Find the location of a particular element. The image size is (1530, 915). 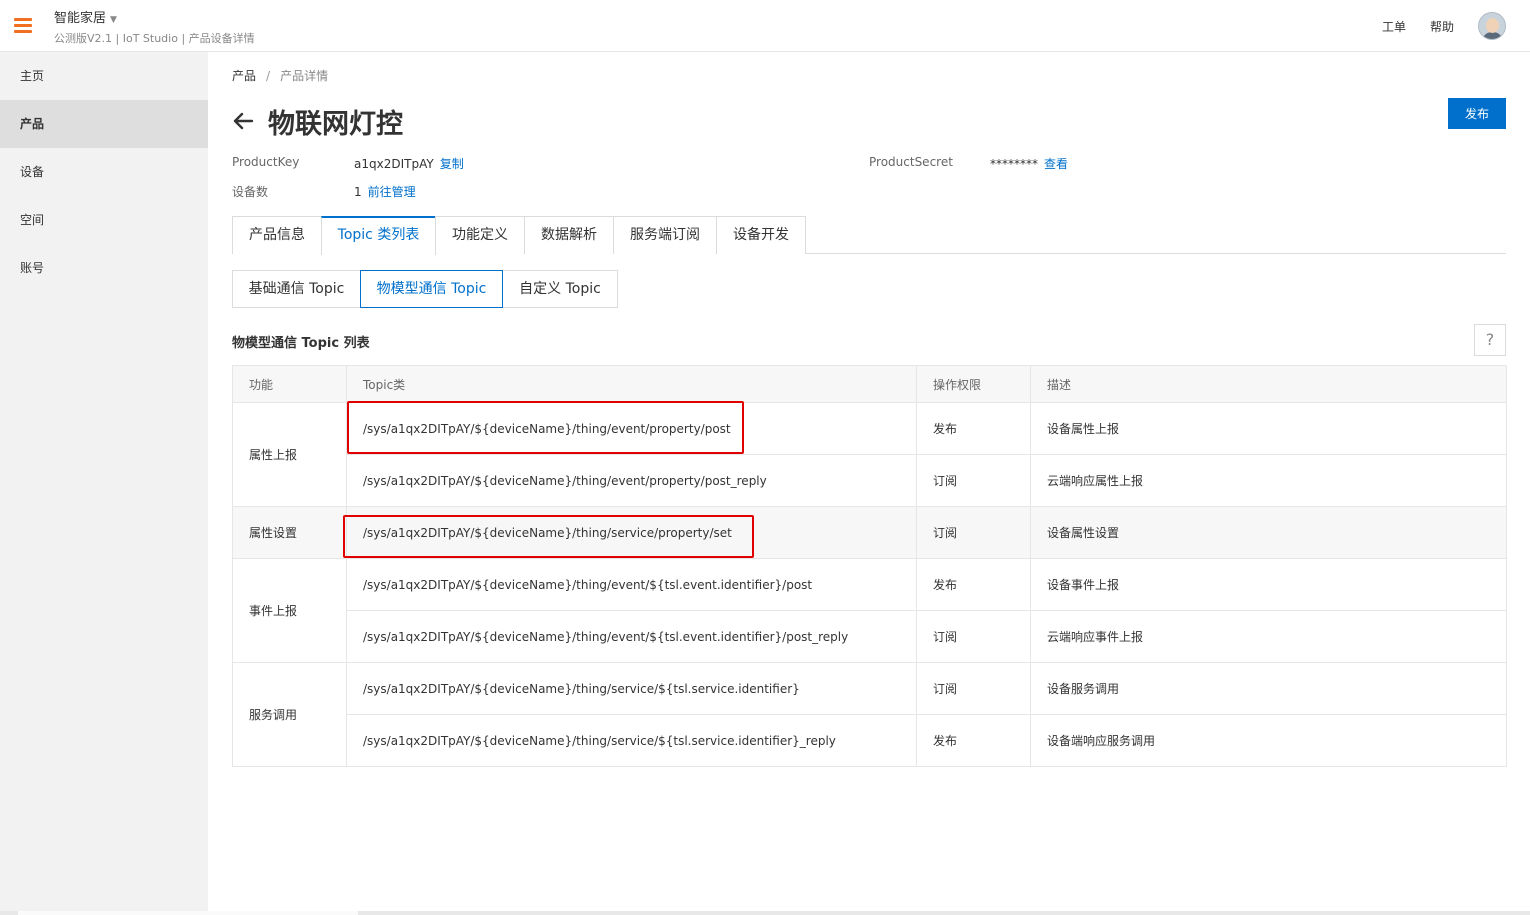

col-header-permission: 操作权限 is located at coordinates (973, 384).